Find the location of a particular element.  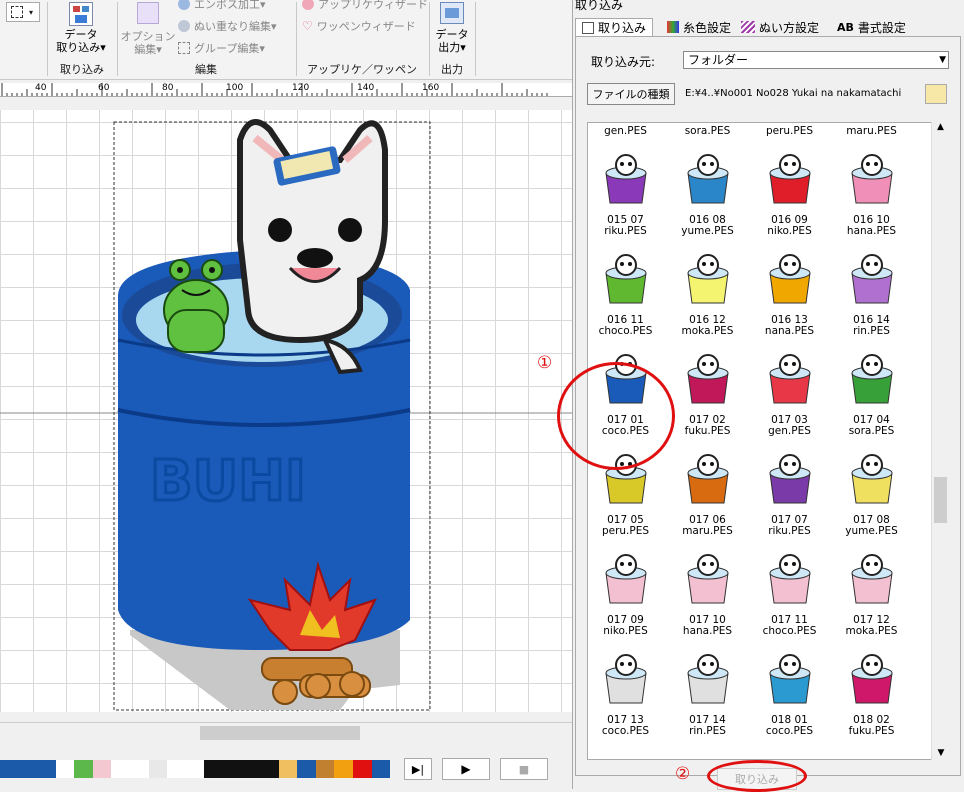

wappen-wizard-button: ♡ ワッペンウィザード is located at coordinates (359, 26).